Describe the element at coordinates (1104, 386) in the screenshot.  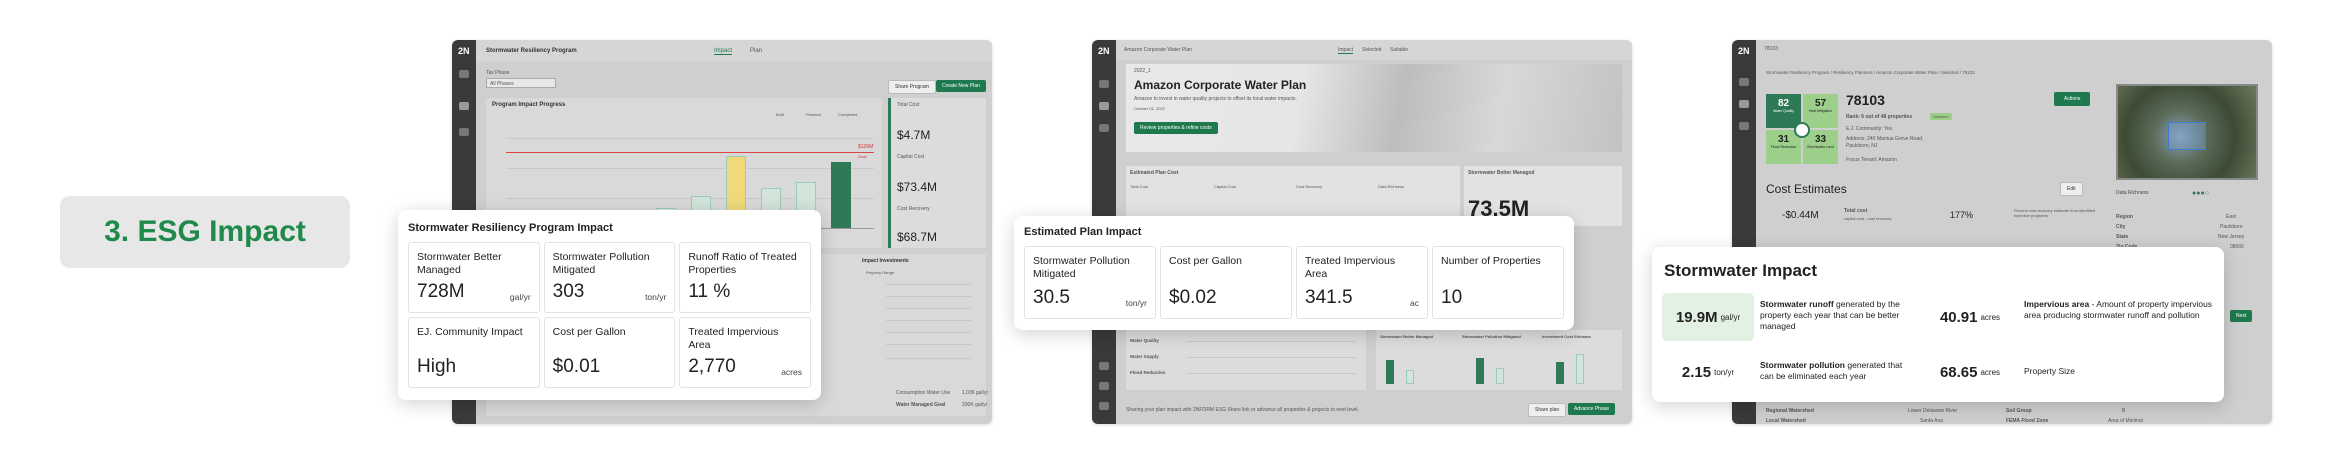
I see `settings-icon` at that location.